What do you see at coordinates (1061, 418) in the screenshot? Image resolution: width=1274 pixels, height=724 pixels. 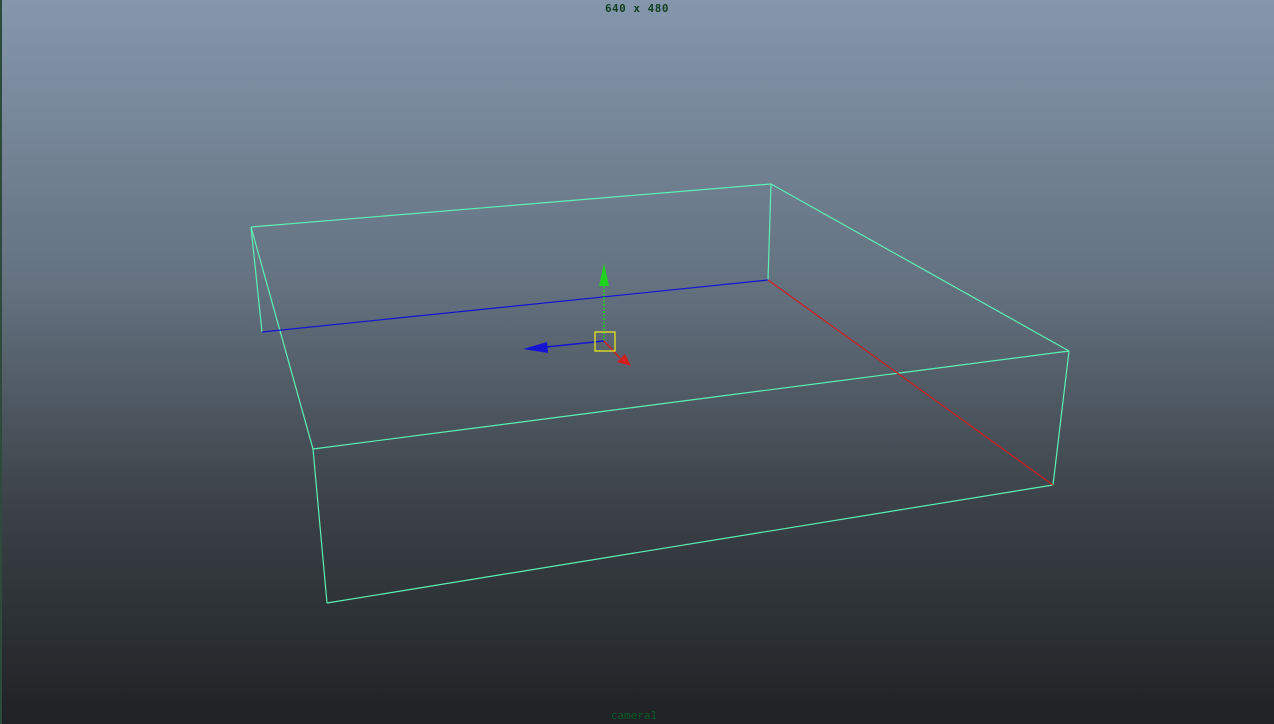 I see `box-edge-vertical-front-right` at bounding box center [1061, 418].